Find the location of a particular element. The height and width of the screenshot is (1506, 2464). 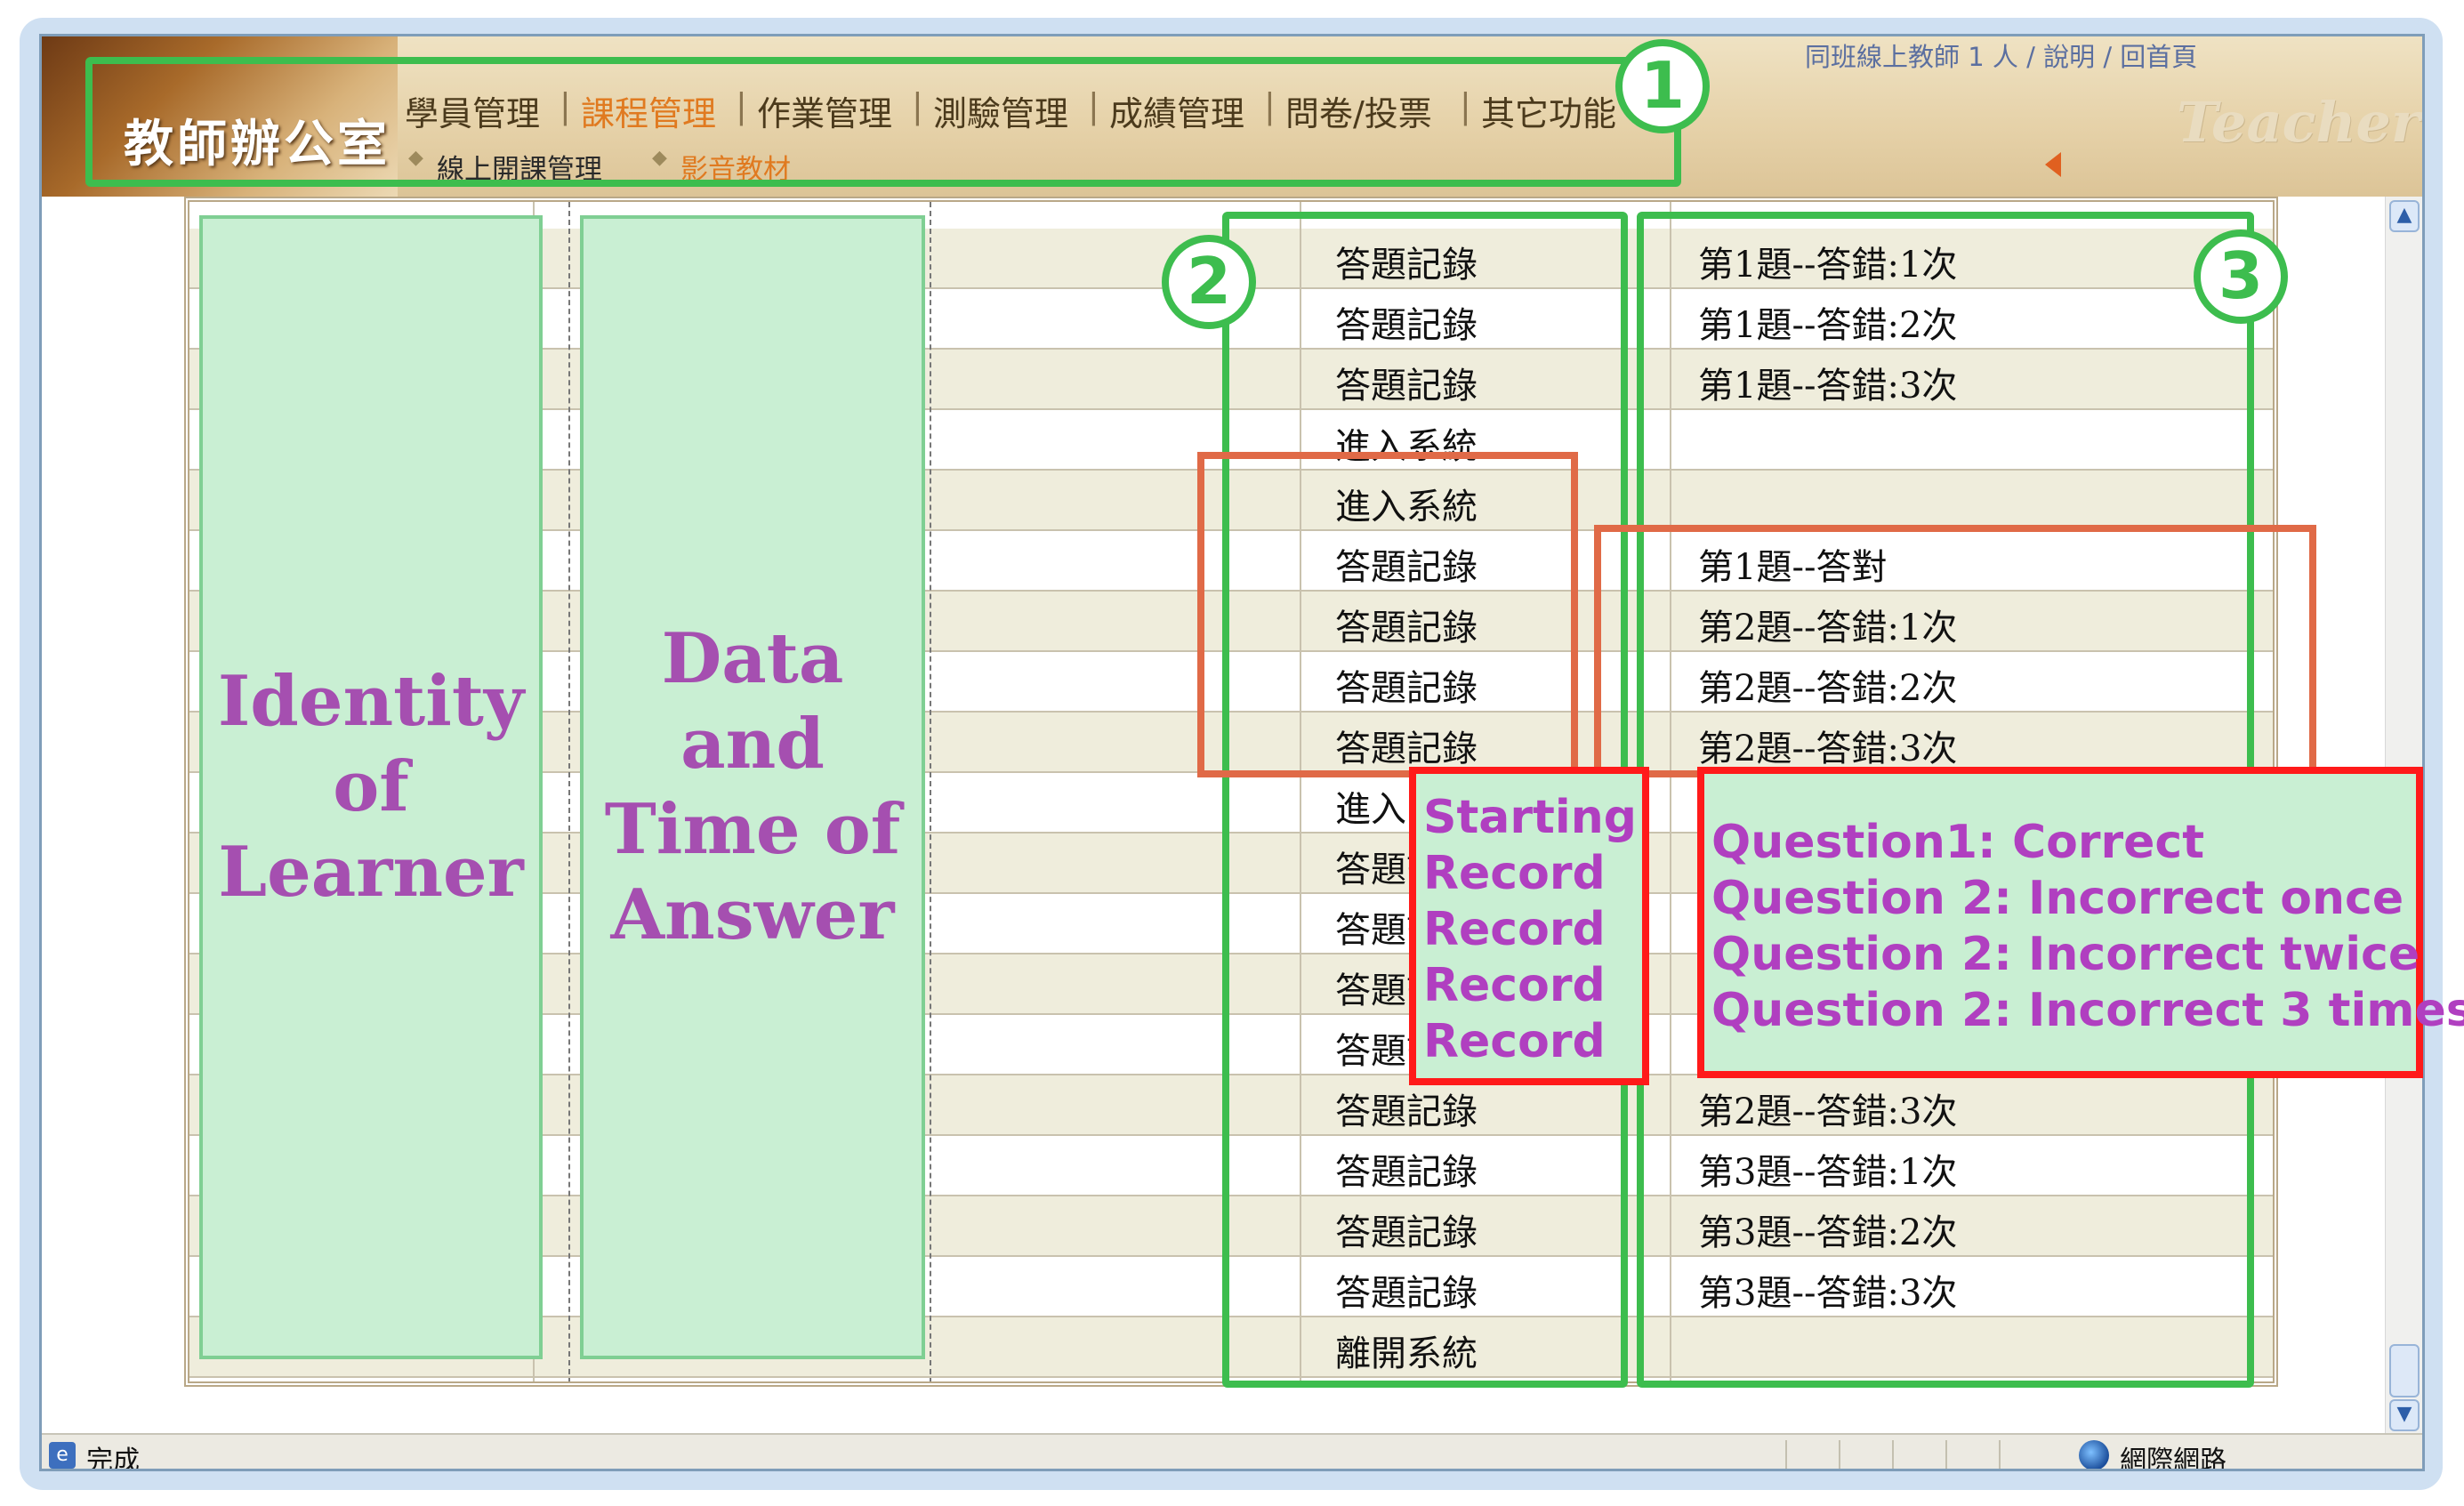

zone-text: 網際網路 is located at coordinates (2173, 1458).